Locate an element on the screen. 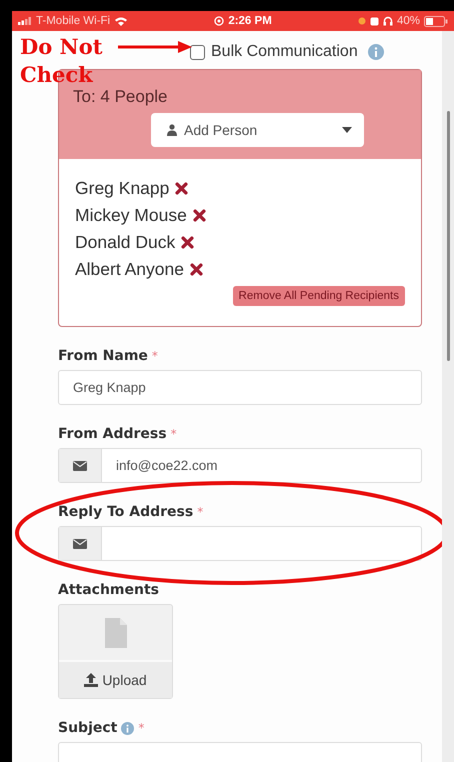 This screenshot has height=762, width=454. battery-percent: 40% is located at coordinates (408, 21).